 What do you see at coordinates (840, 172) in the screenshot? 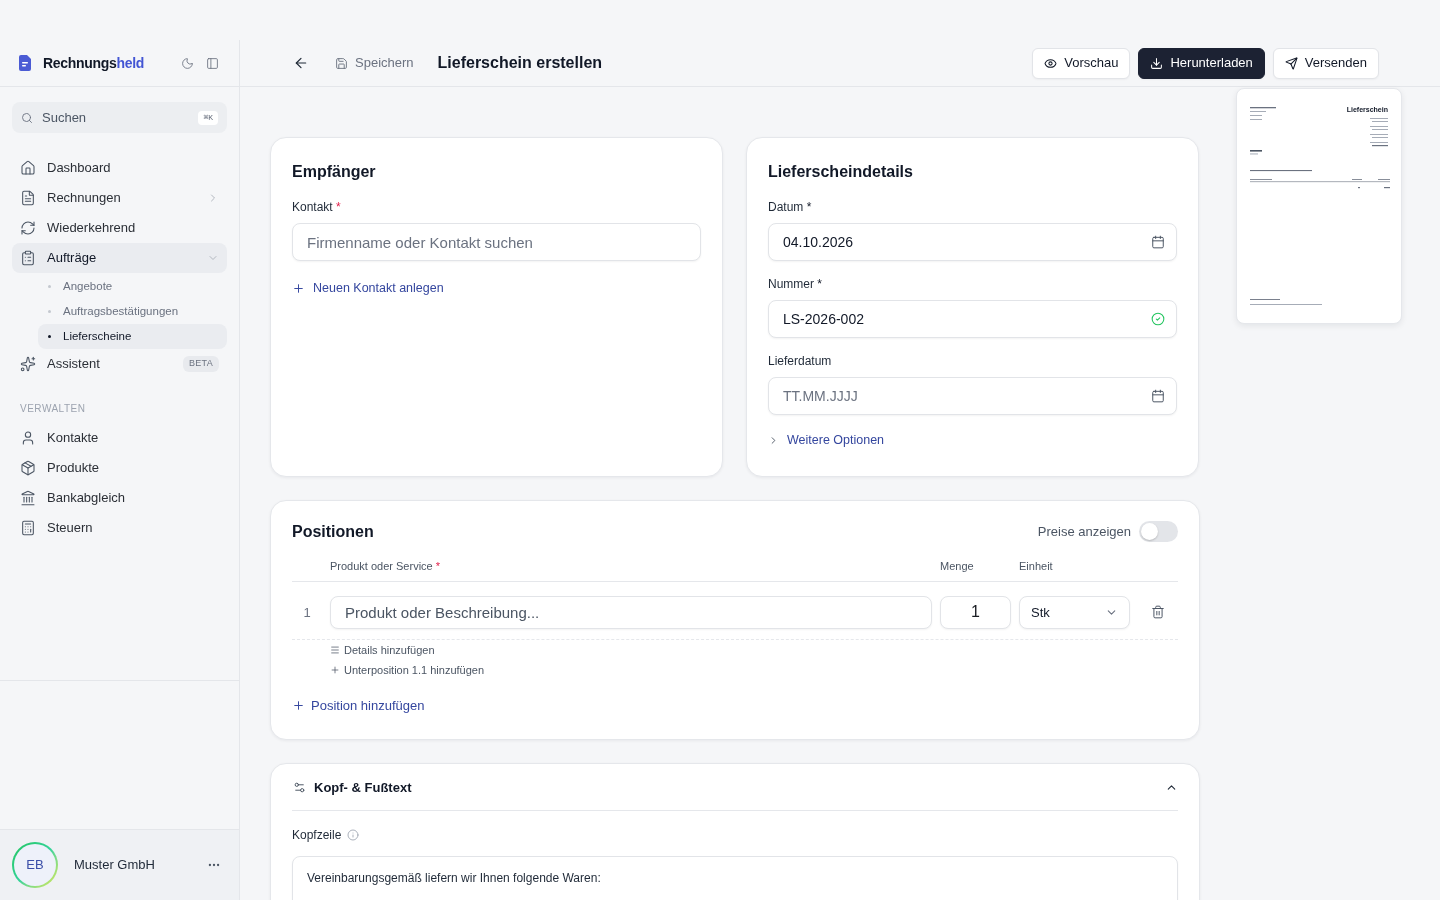
I see `card-title: Lieferscheindetails` at bounding box center [840, 172].